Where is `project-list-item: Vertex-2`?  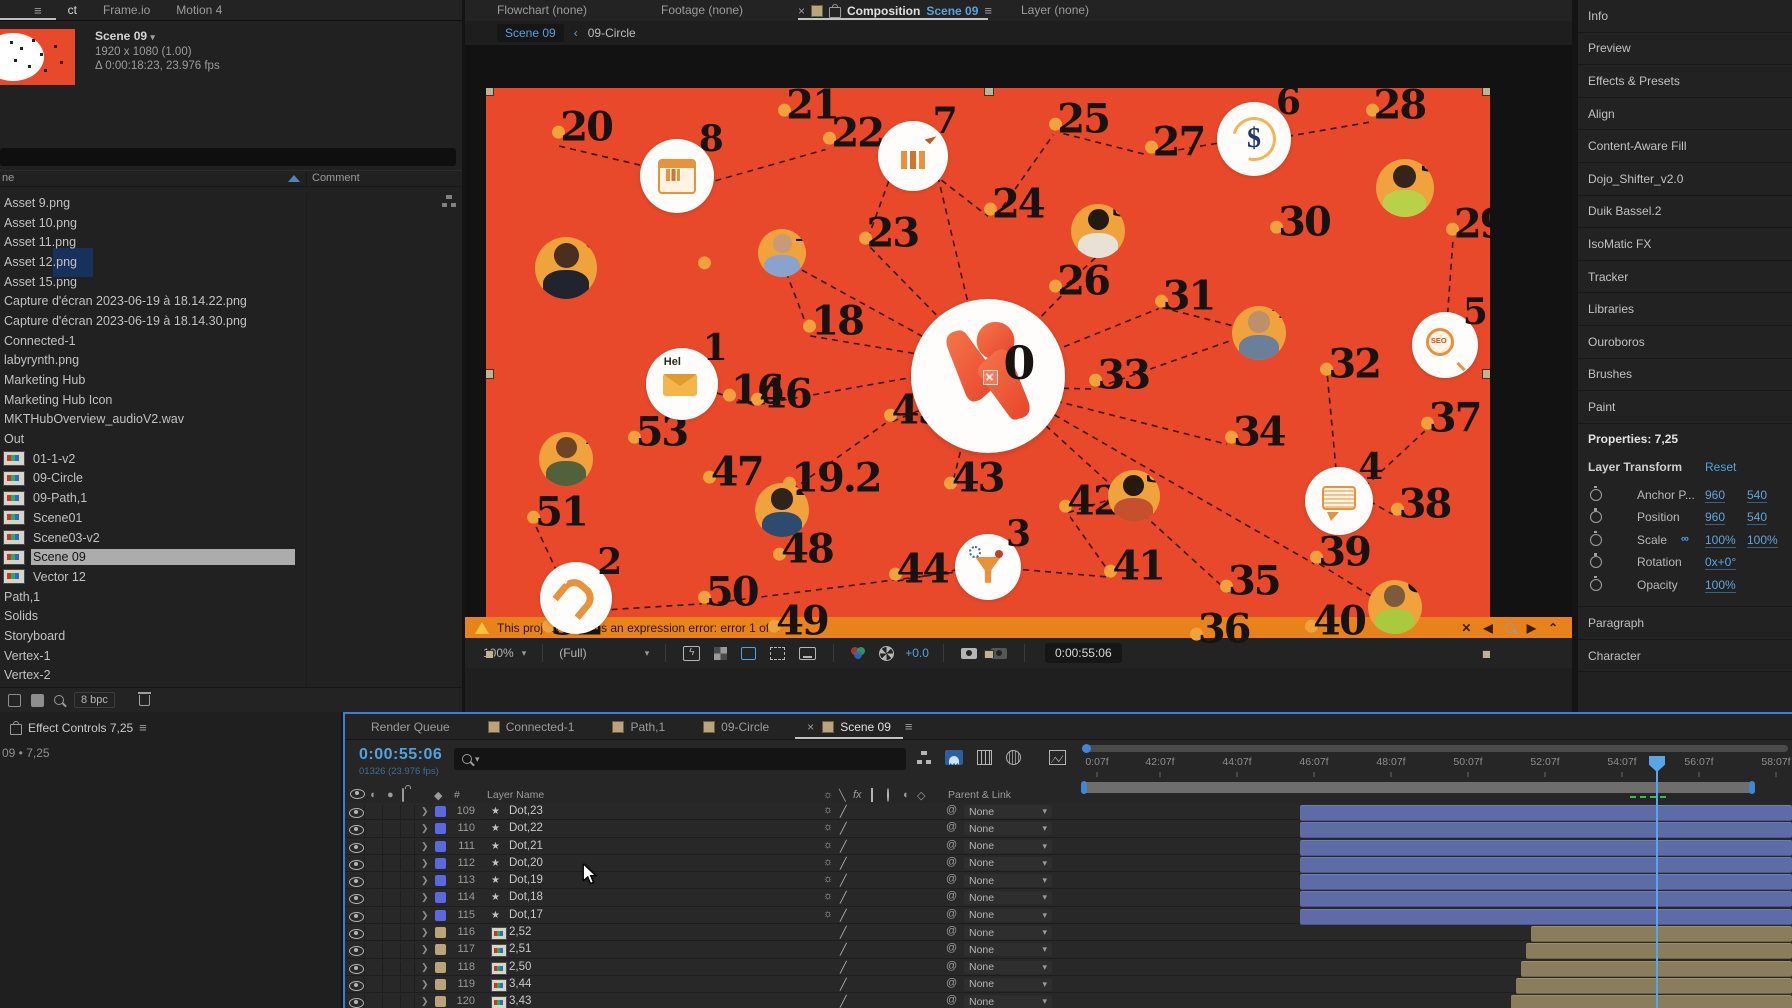
project-list-item: Vertex-2 is located at coordinates (231, 676).